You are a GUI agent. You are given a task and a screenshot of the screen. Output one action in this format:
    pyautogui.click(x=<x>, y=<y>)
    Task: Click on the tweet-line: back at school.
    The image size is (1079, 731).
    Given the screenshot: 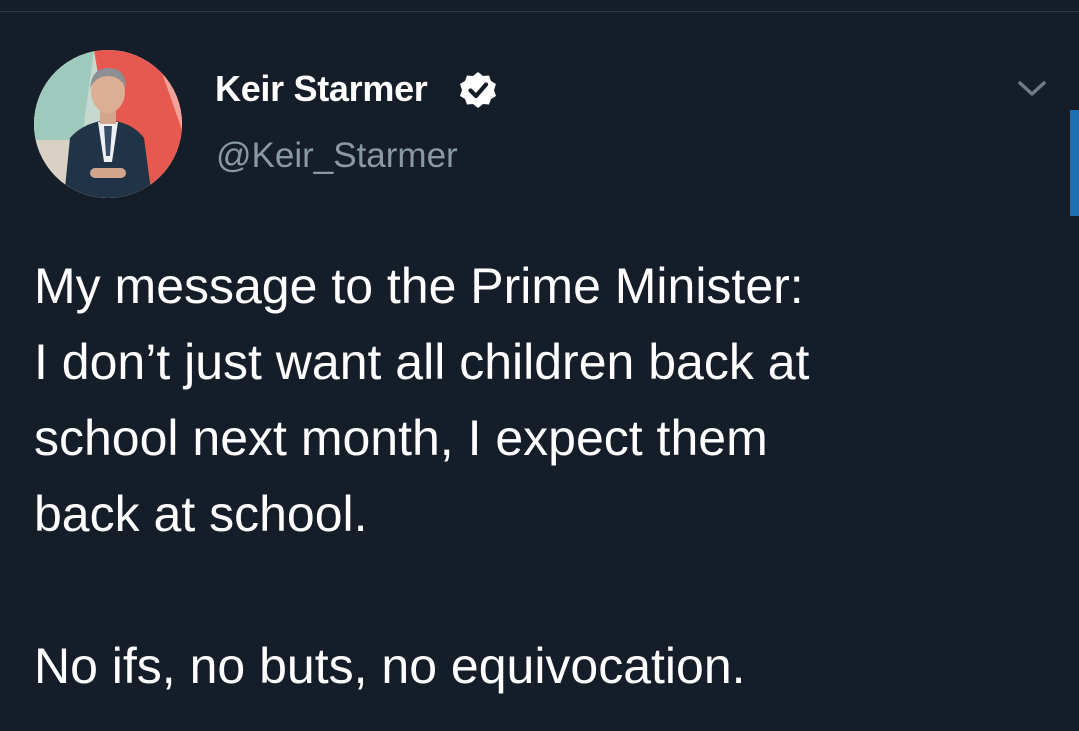 What is the action you would take?
    pyautogui.click(x=201, y=514)
    